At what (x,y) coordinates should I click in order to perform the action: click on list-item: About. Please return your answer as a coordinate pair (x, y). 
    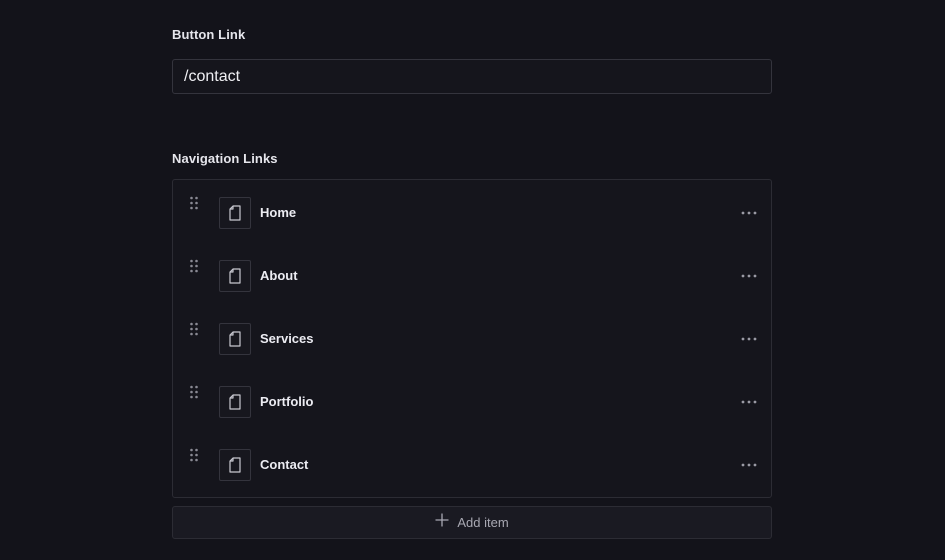
    Looking at the image, I should click on (472, 267).